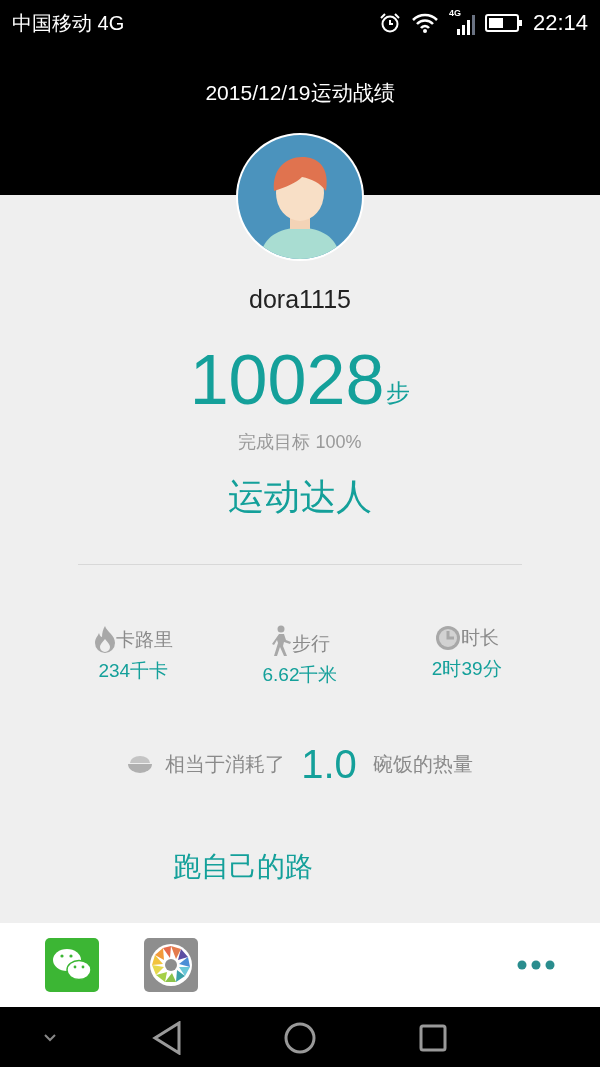 This screenshot has height=1067, width=600. What do you see at coordinates (454, 13) in the screenshot?
I see `network-label: 4G` at bounding box center [454, 13].